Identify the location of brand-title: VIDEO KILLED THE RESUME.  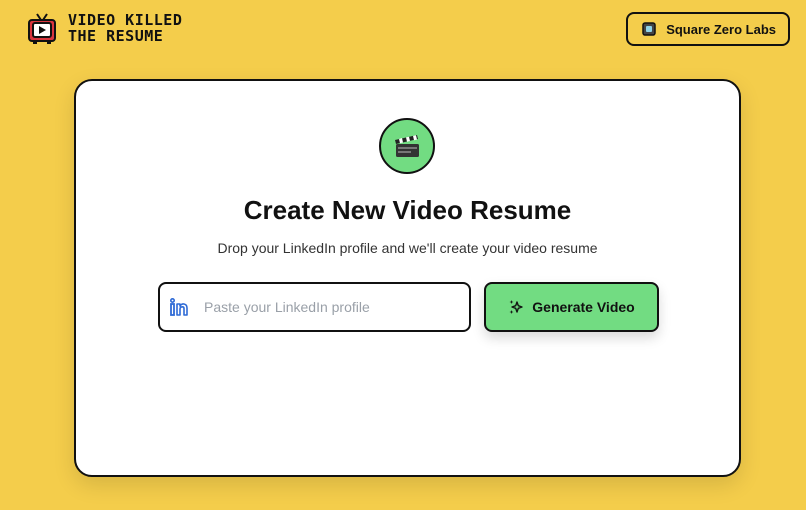
(125, 28).